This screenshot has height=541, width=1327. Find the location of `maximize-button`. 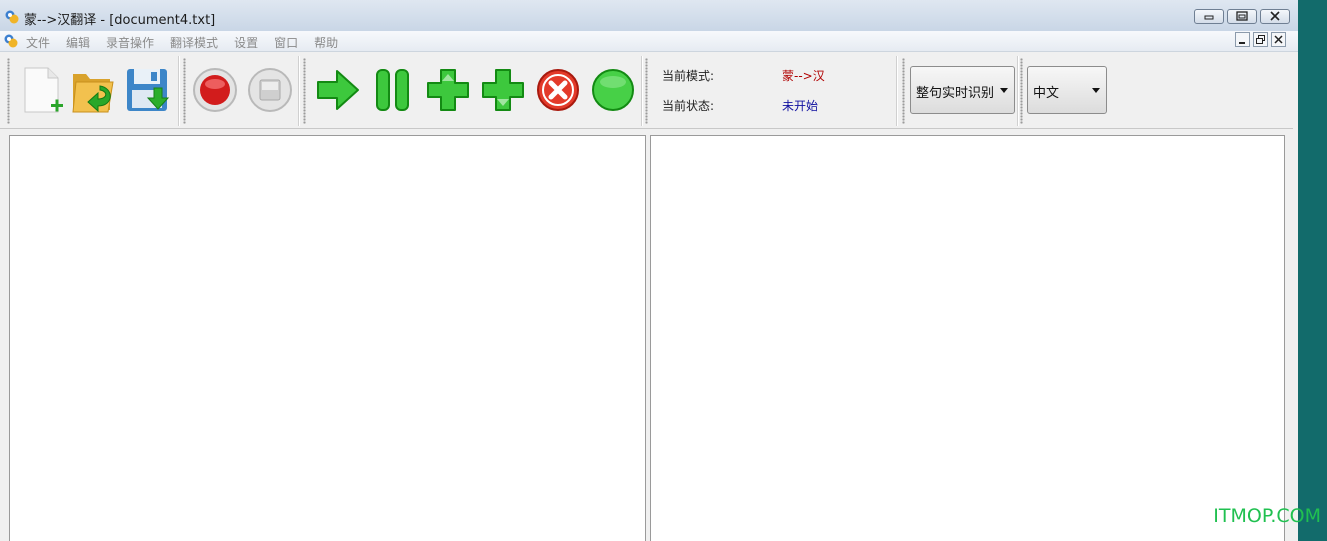

maximize-button is located at coordinates (1242, 16).